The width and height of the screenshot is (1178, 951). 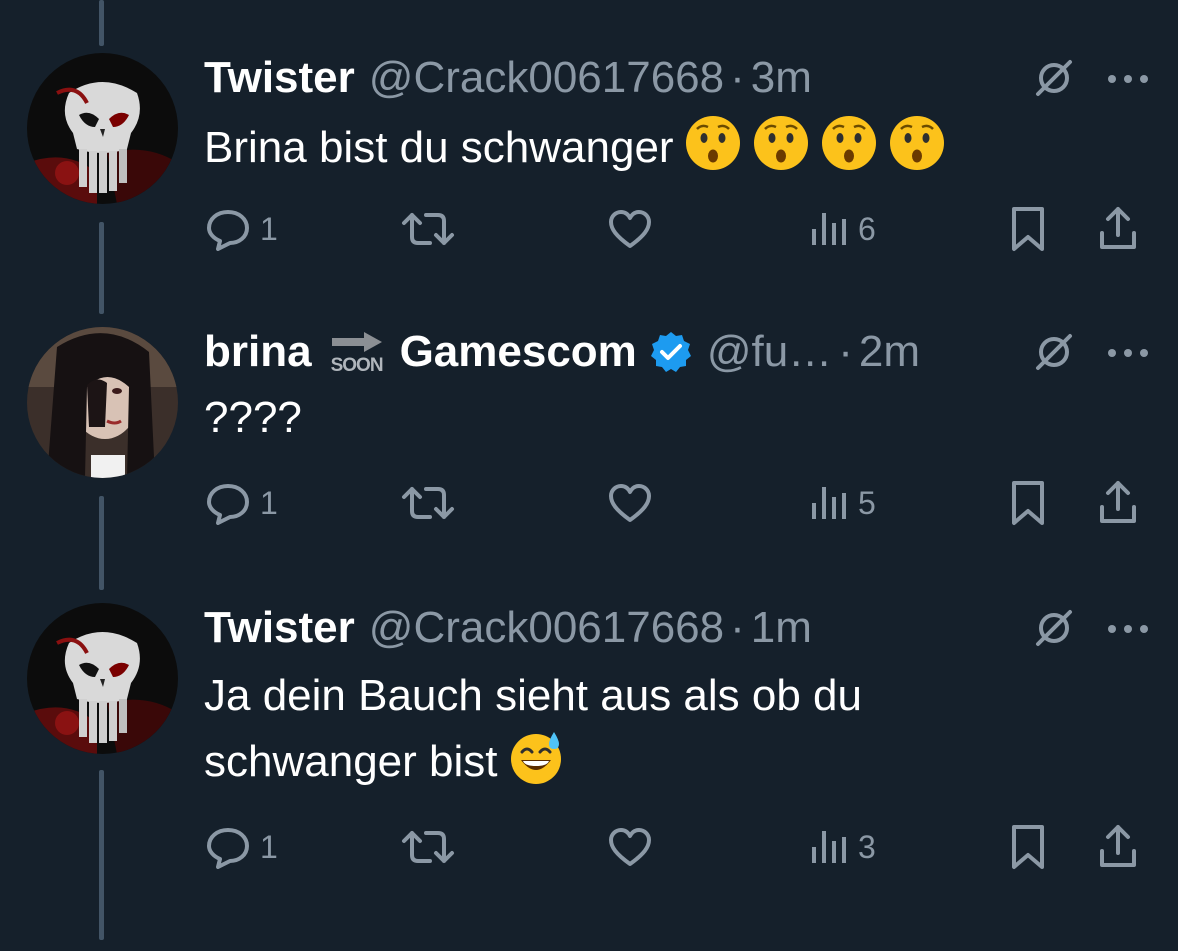 I want to click on views-count: 6, so click(x=867, y=228).